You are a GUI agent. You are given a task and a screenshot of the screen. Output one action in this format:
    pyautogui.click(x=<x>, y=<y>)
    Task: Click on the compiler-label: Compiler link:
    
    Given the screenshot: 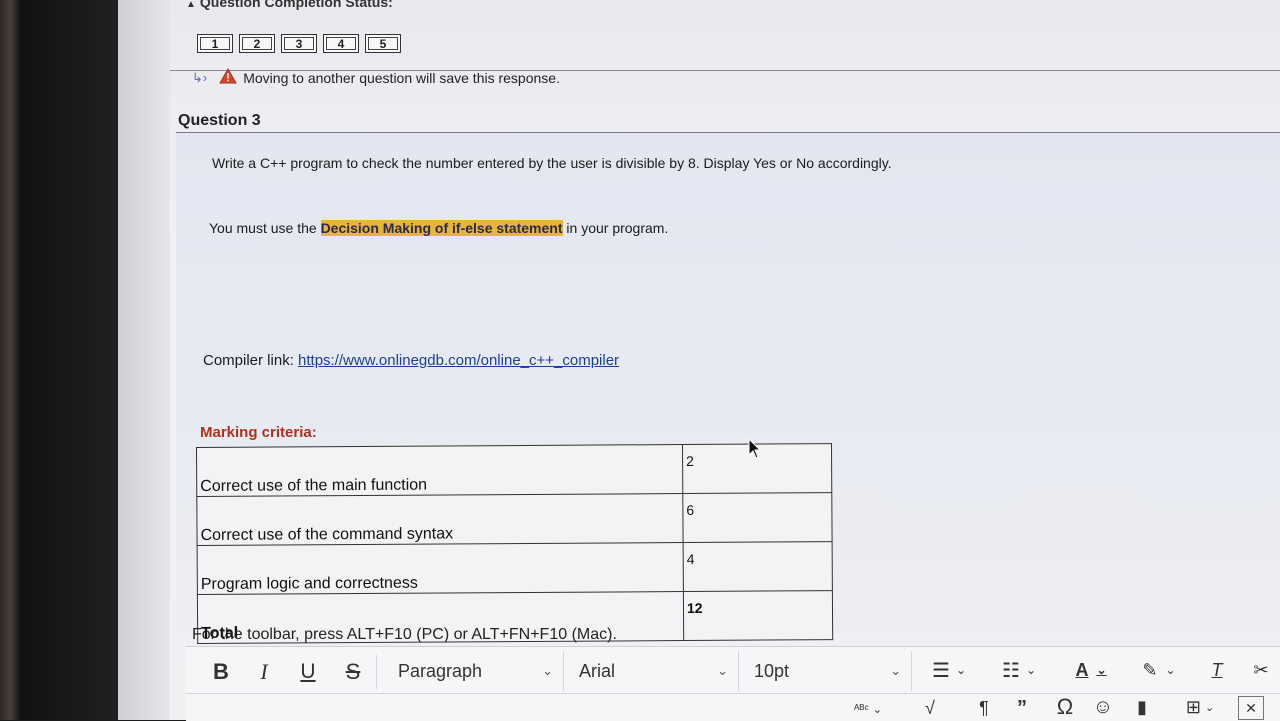 What is the action you would take?
    pyautogui.click(x=251, y=360)
    